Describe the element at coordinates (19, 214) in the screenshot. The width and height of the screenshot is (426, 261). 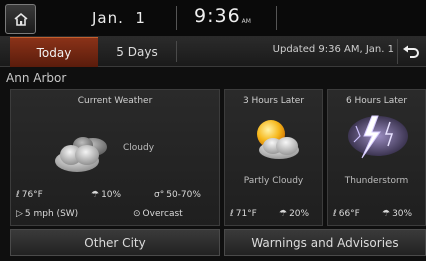
I see `wind-flag-icon: ▷` at that location.